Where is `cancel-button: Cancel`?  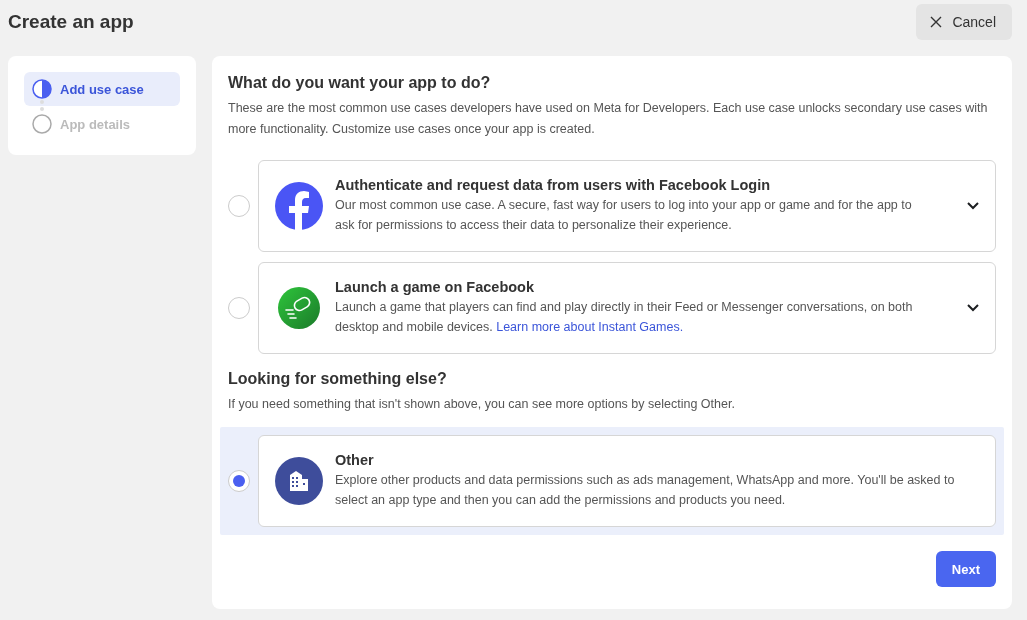
cancel-button: Cancel is located at coordinates (964, 22).